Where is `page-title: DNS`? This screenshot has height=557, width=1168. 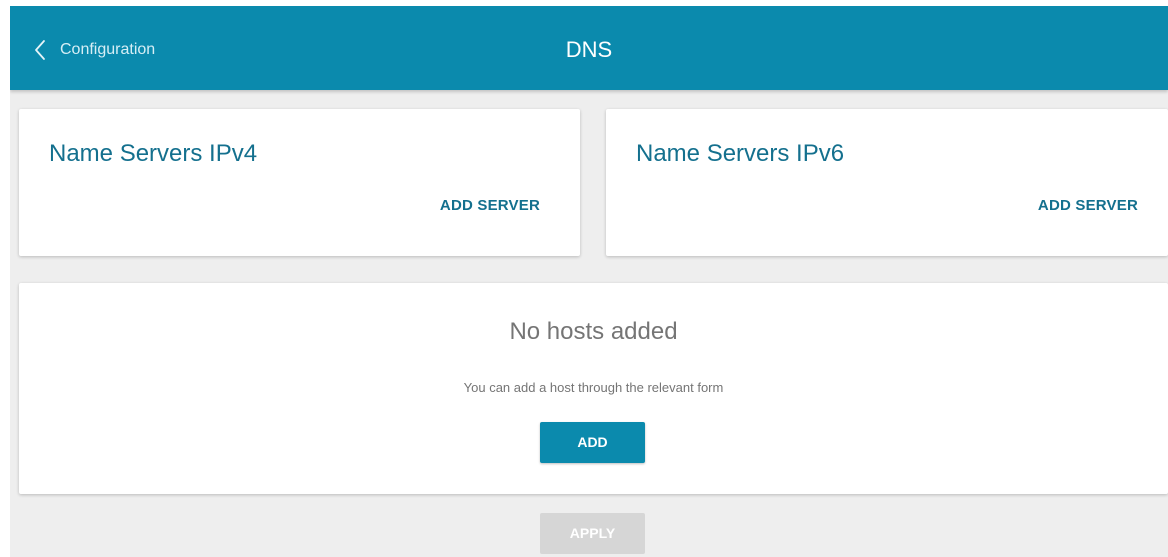
page-title: DNS is located at coordinates (589, 49).